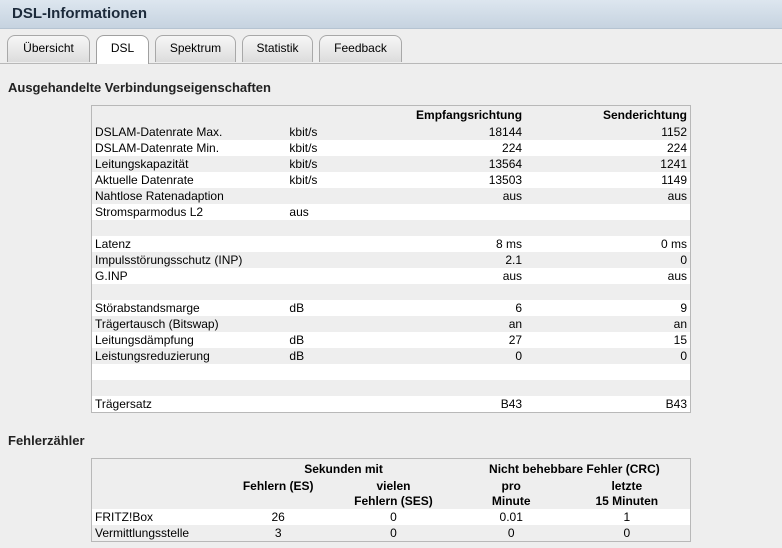  I want to click on cell-es: 26, so click(278, 517).